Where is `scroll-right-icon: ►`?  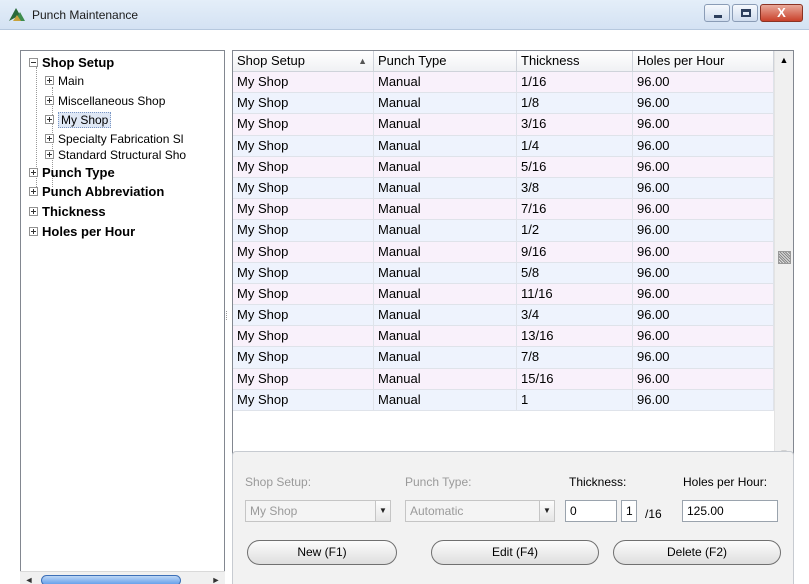 scroll-right-icon: ► is located at coordinates (216, 579).